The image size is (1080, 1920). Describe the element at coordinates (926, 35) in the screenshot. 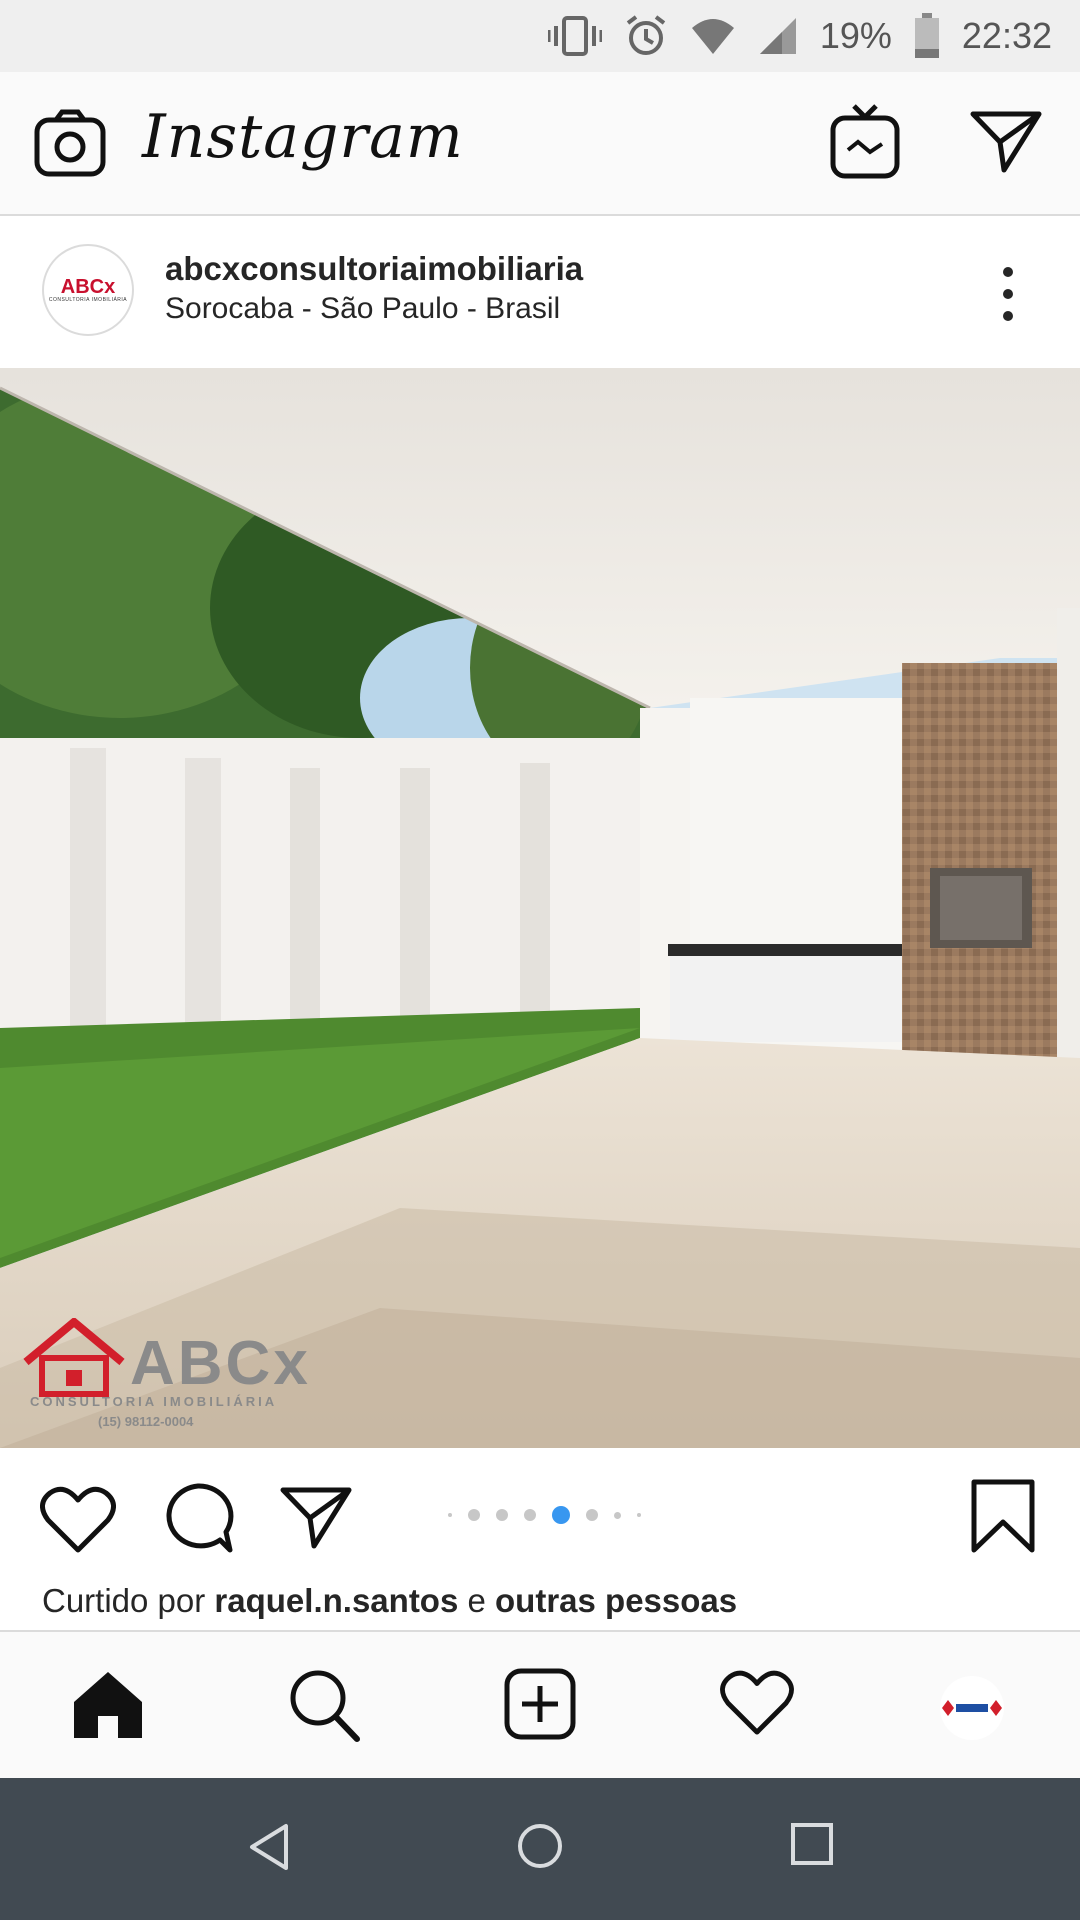

I see `battery-icon` at that location.